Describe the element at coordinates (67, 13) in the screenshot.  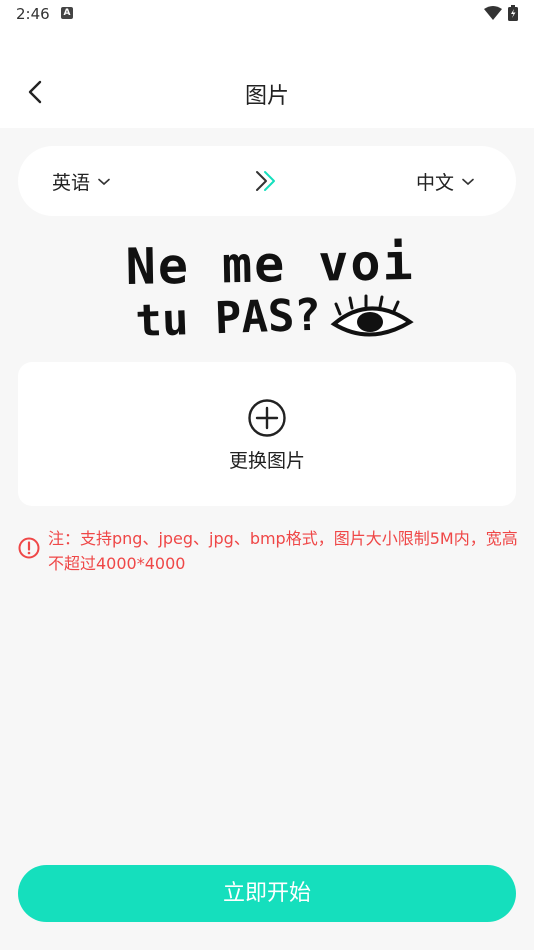
I see `notification-a-icon: A` at that location.